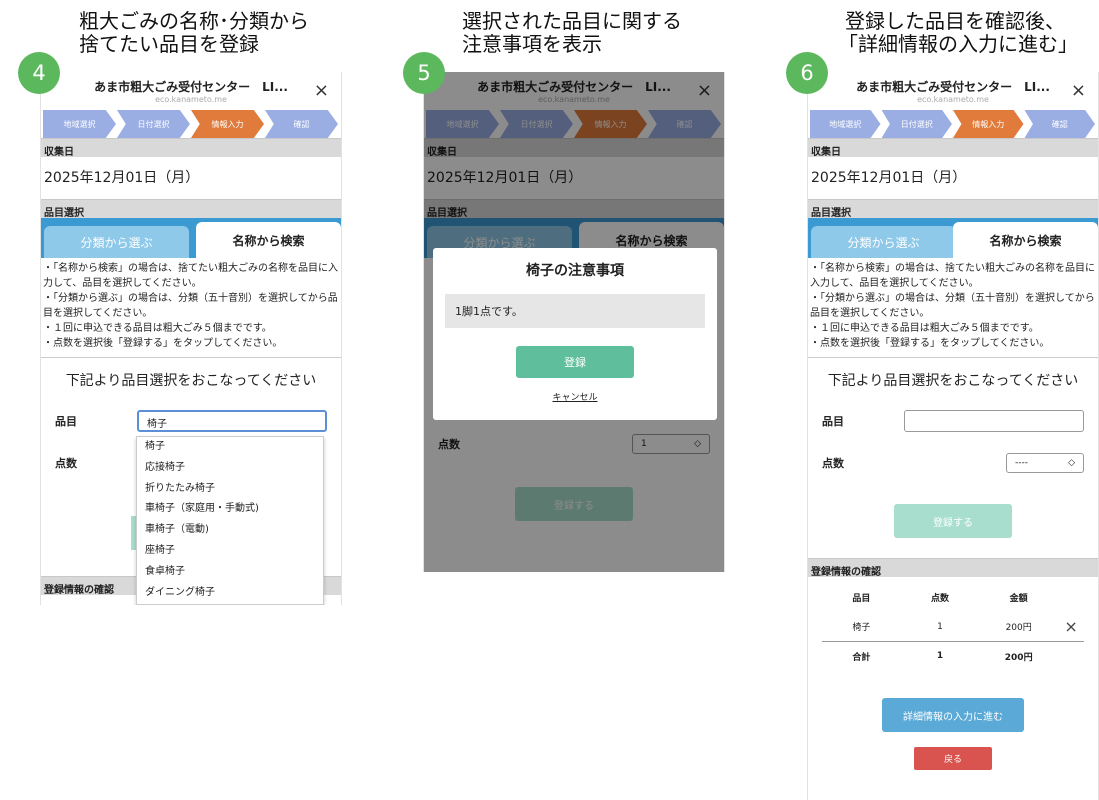 The image size is (1099, 800). Describe the element at coordinates (861, 599) in the screenshot. I see `col-item: 品目` at that location.